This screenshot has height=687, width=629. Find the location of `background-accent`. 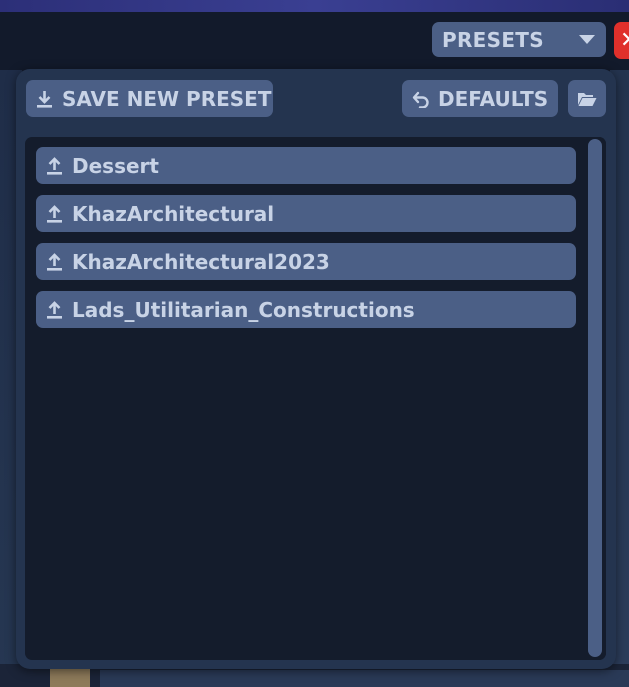

background-accent is located at coordinates (70, 676).